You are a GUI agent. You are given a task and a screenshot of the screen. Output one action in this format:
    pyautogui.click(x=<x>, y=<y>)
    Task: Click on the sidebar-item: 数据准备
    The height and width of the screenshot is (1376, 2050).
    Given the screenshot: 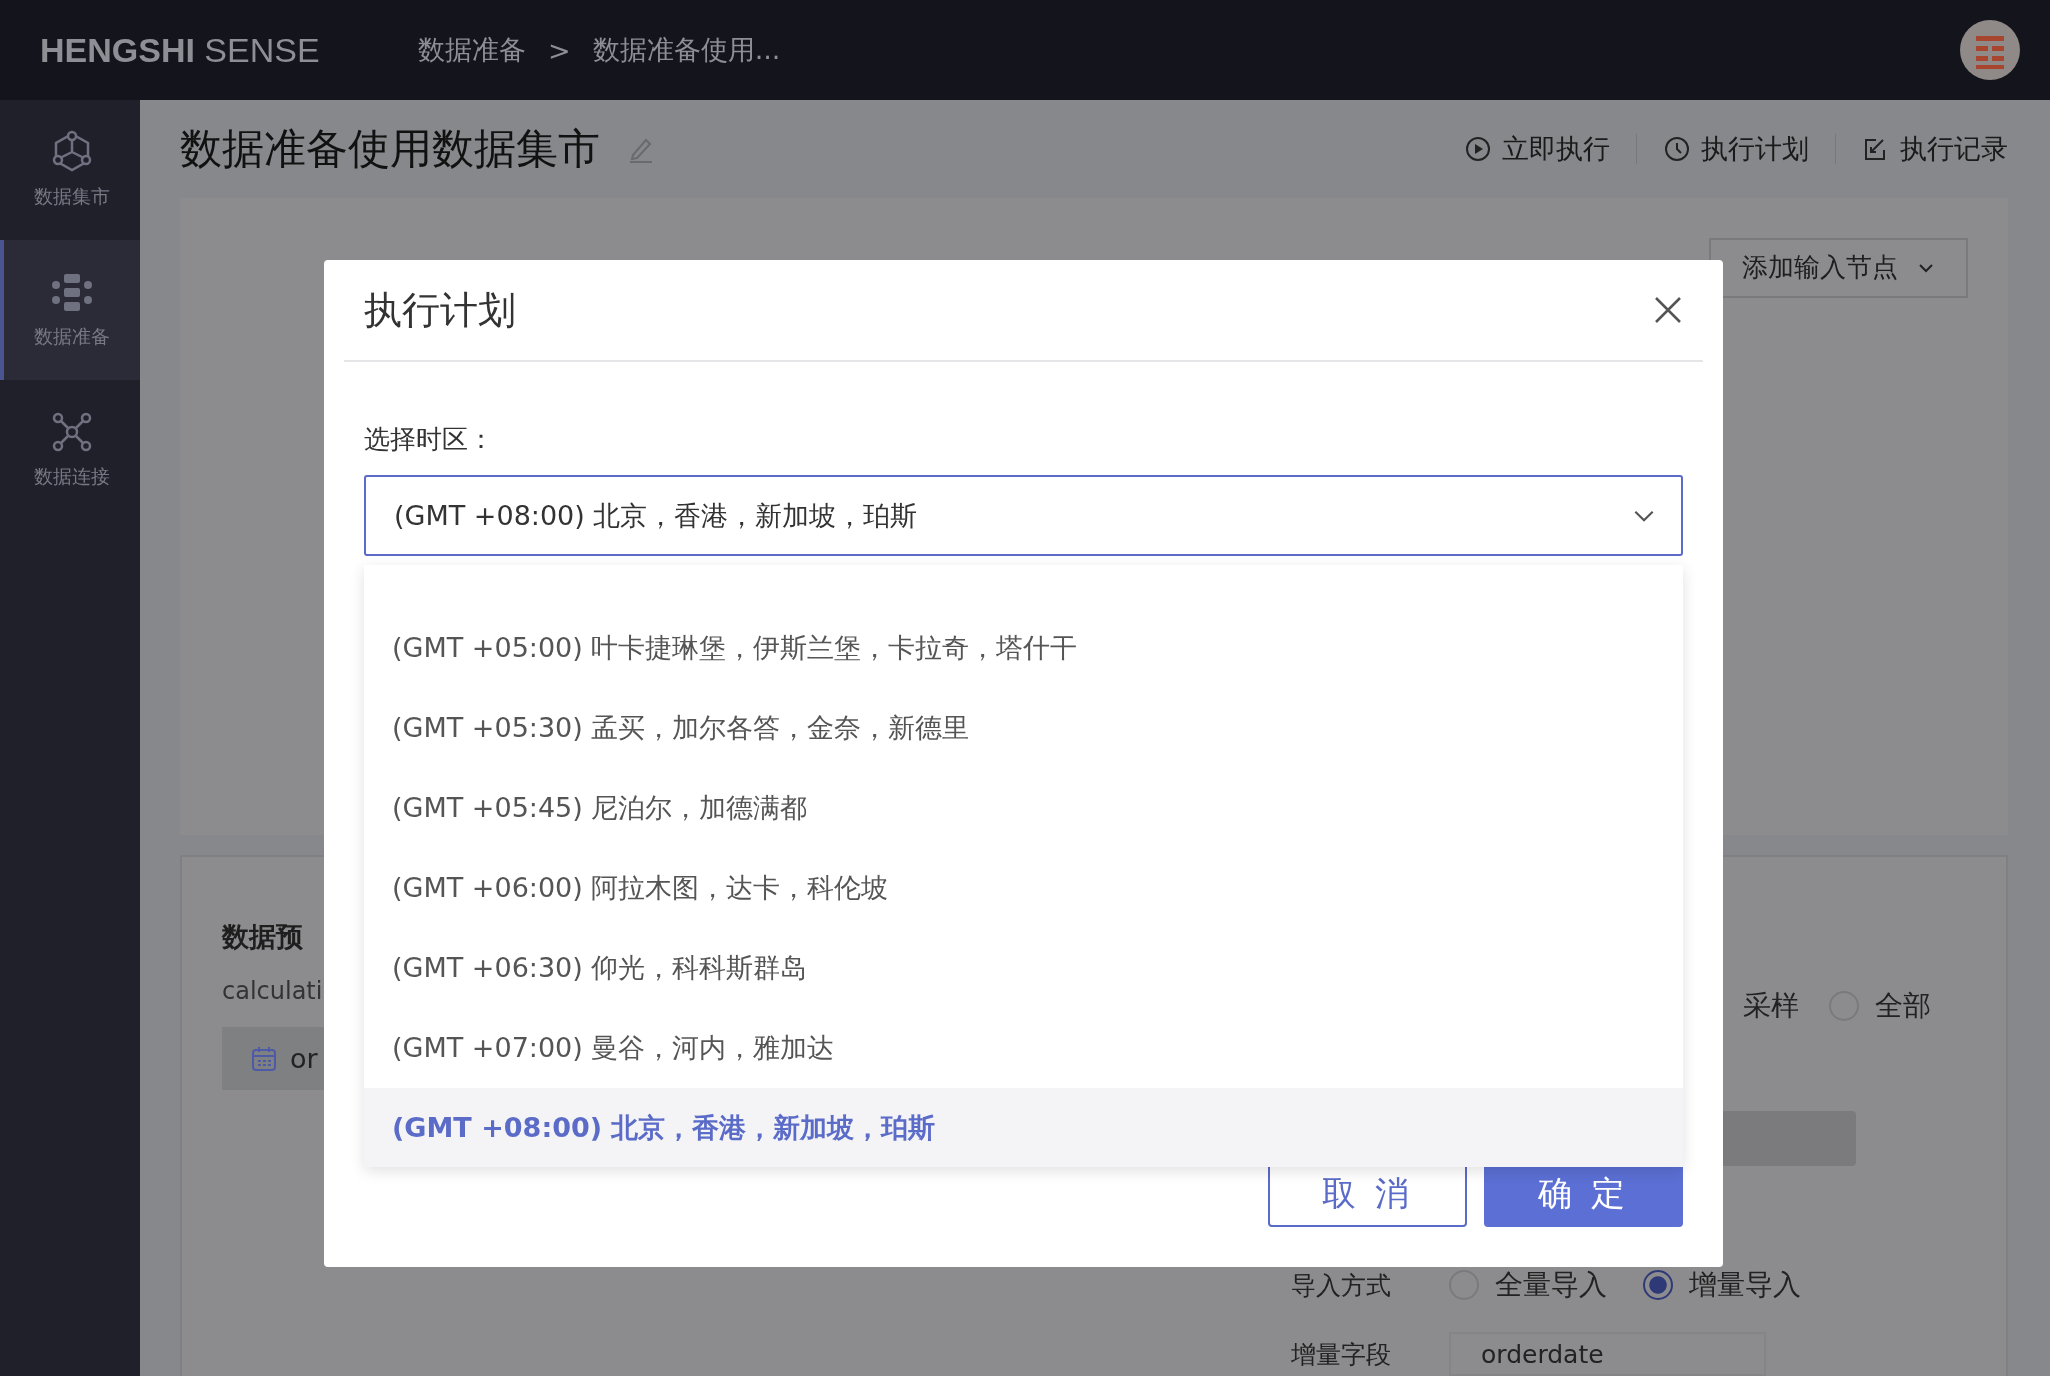 What is the action you would take?
    pyautogui.click(x=70, y=310)
    